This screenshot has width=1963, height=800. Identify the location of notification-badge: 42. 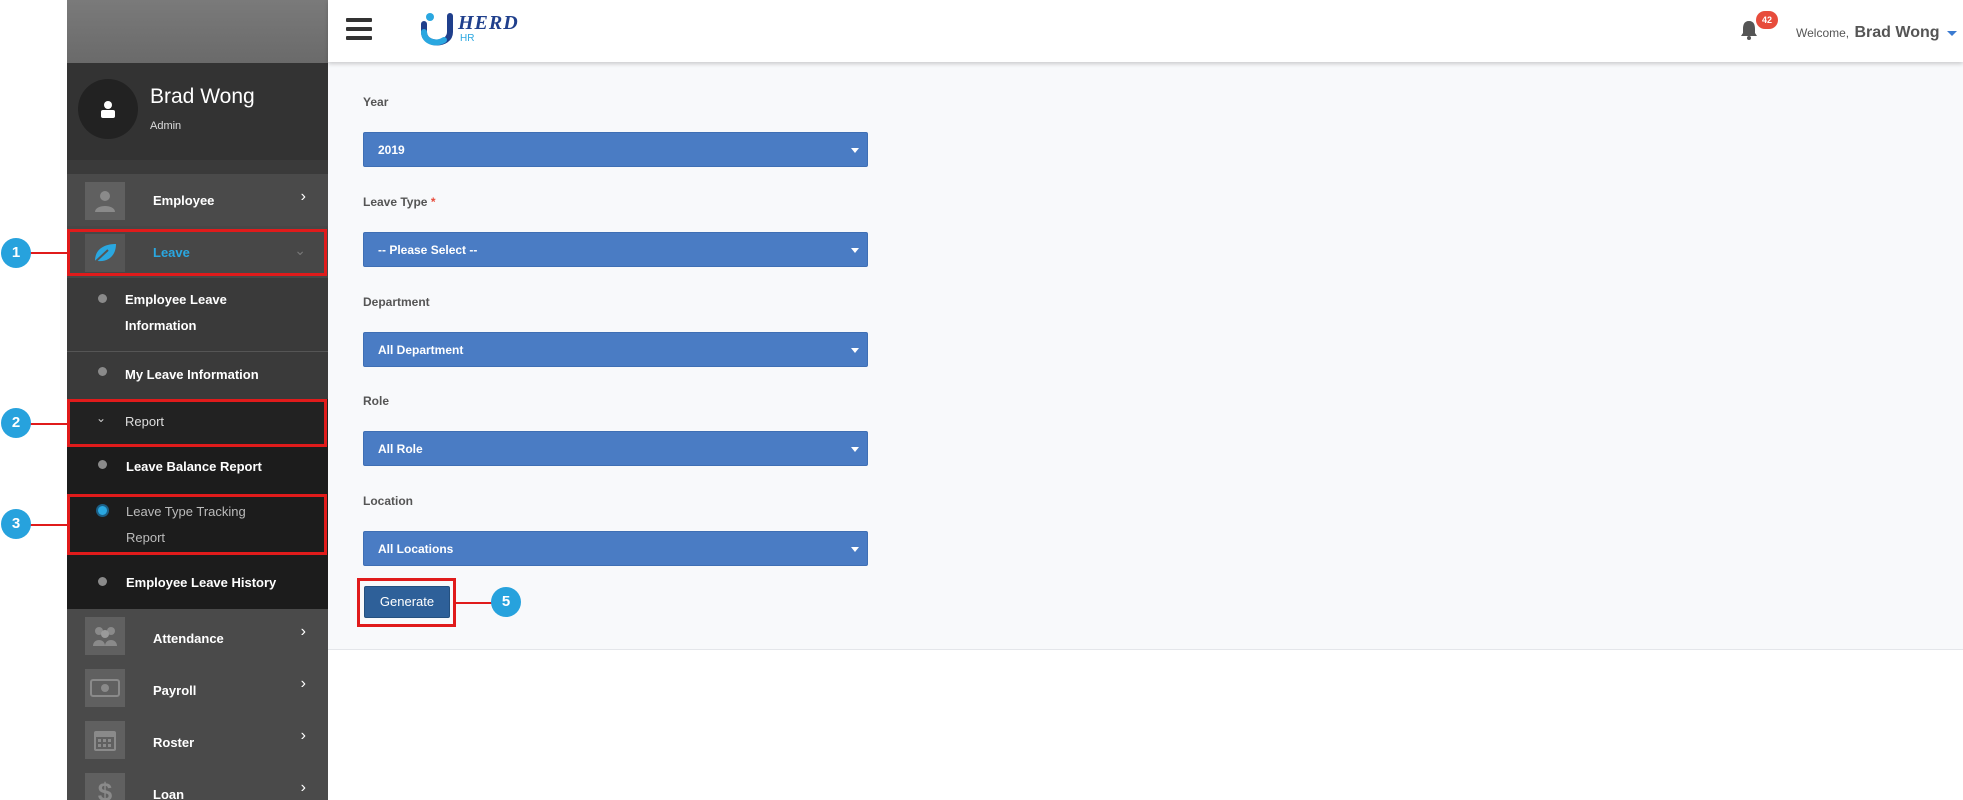
(1767, 20).